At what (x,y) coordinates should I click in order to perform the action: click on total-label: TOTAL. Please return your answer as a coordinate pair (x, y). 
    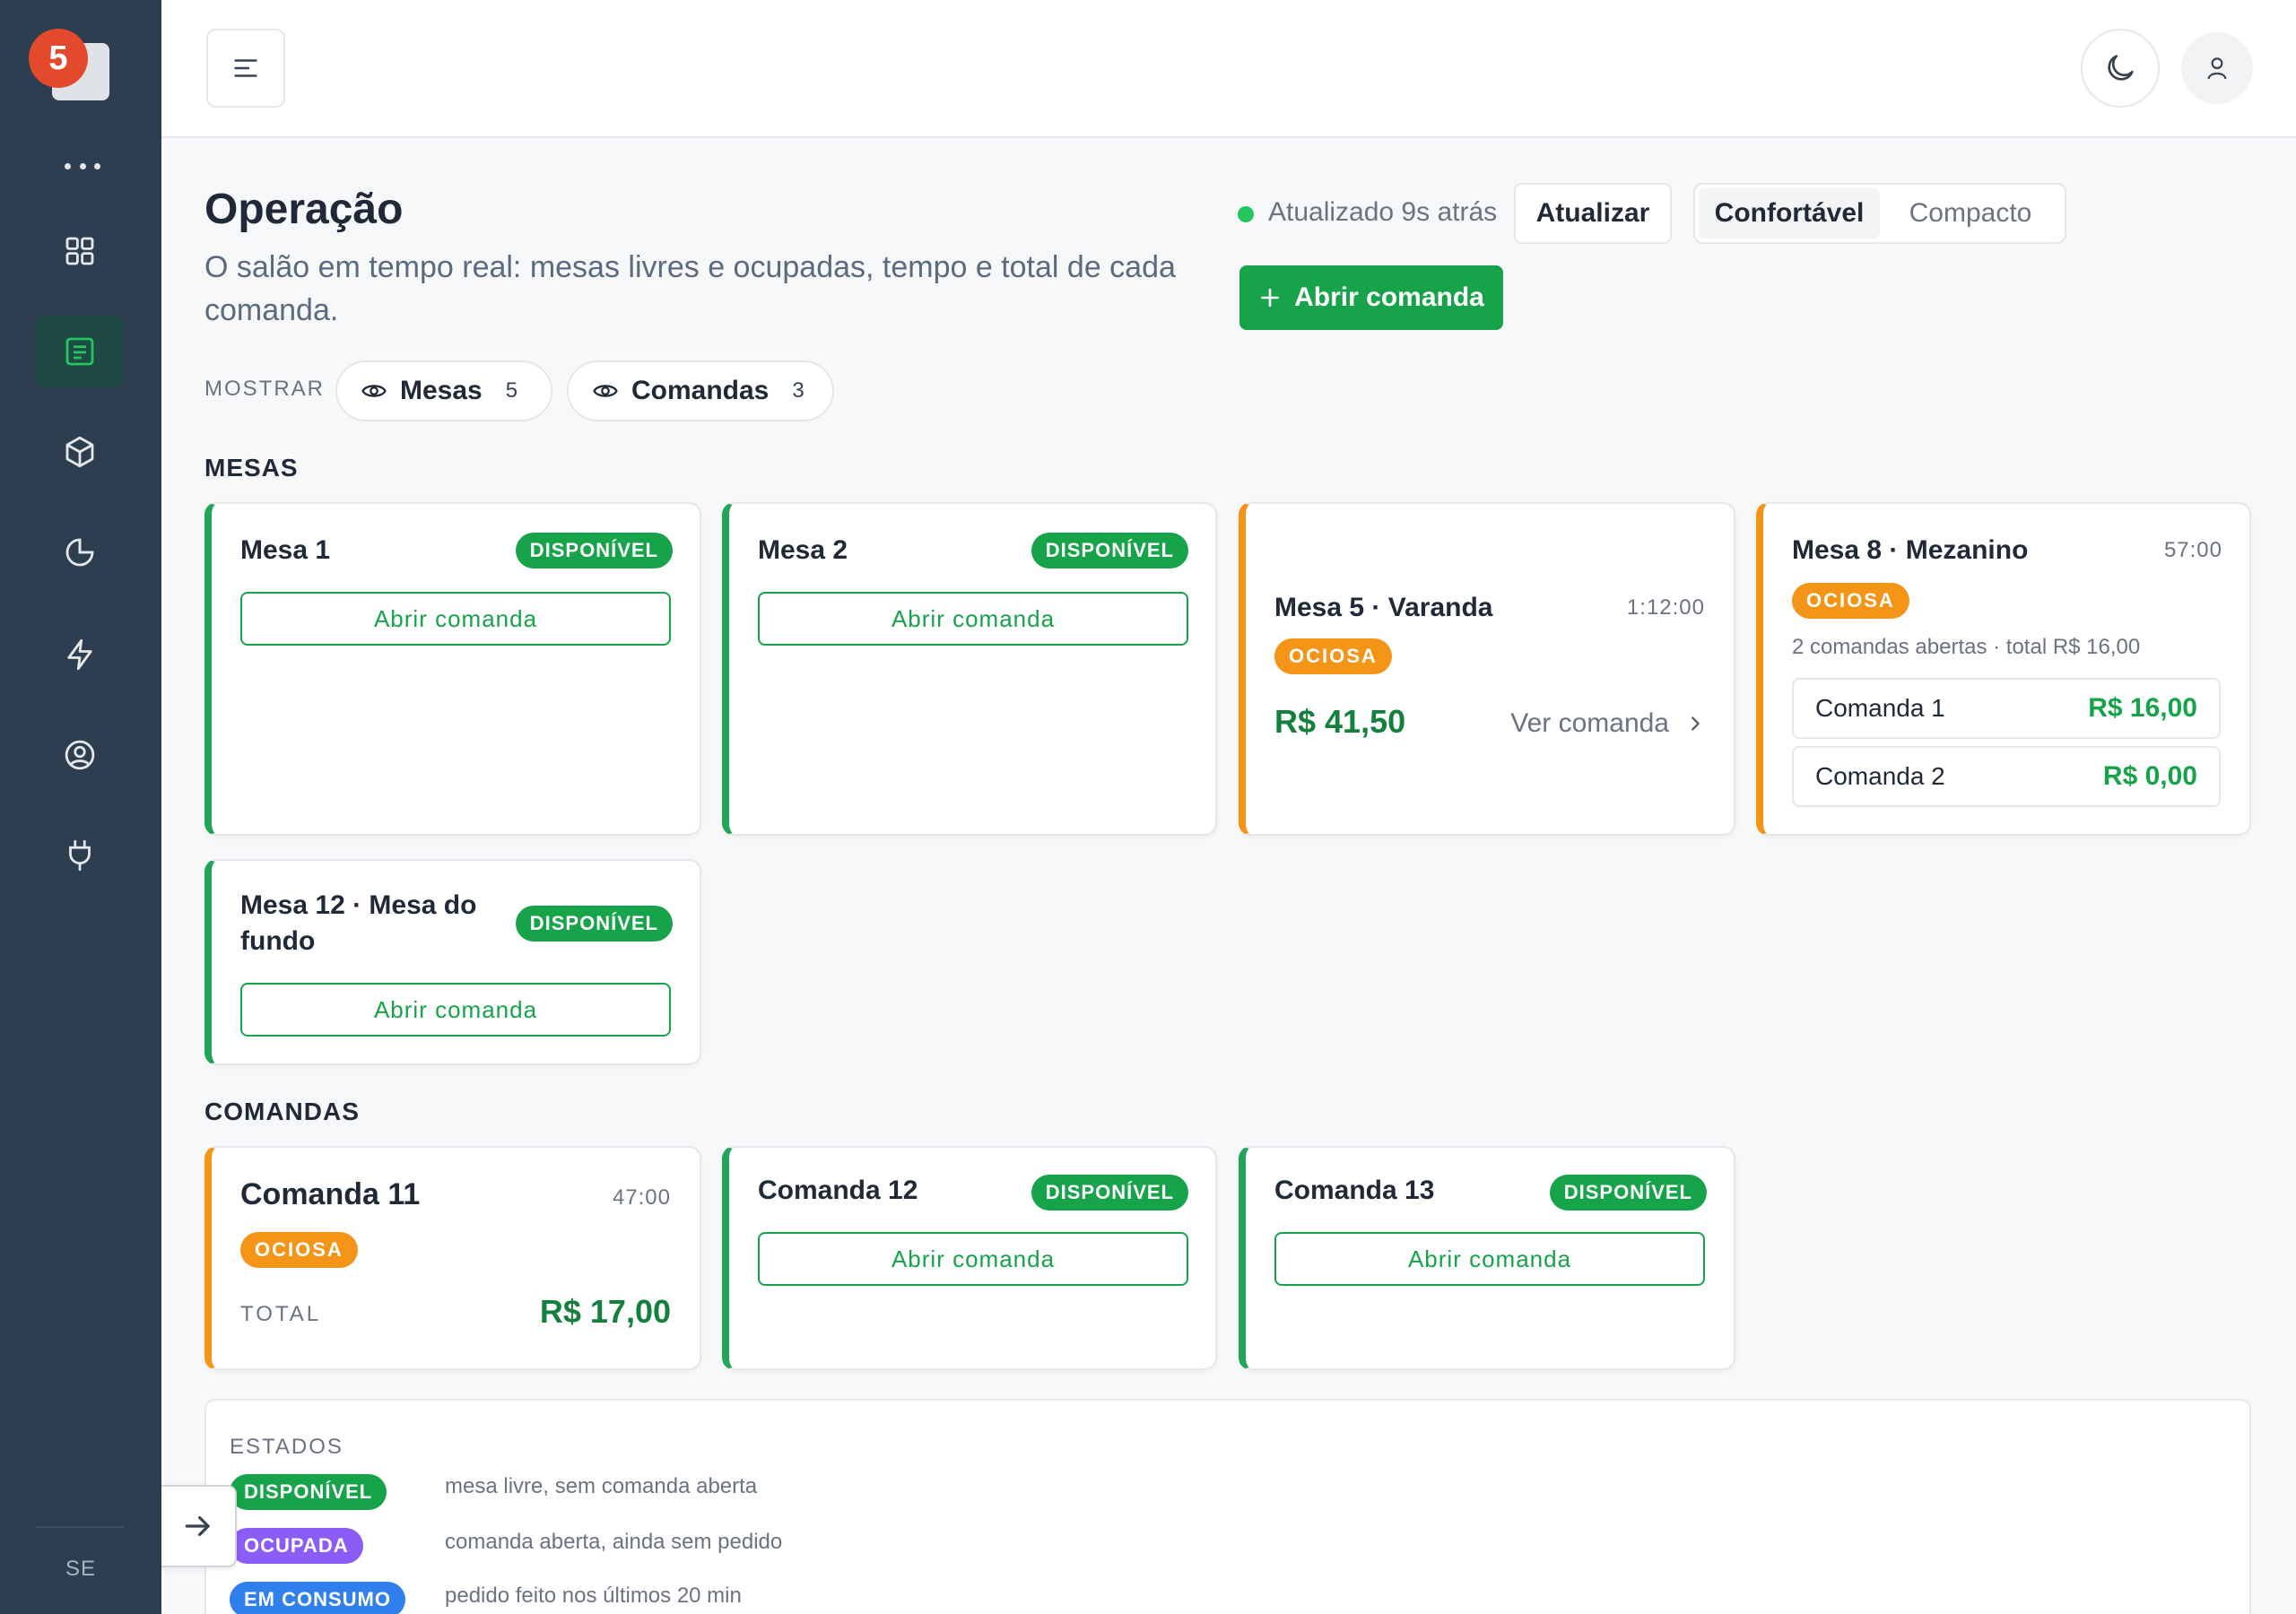
    Looking at the image, I should click on (281, 1314).